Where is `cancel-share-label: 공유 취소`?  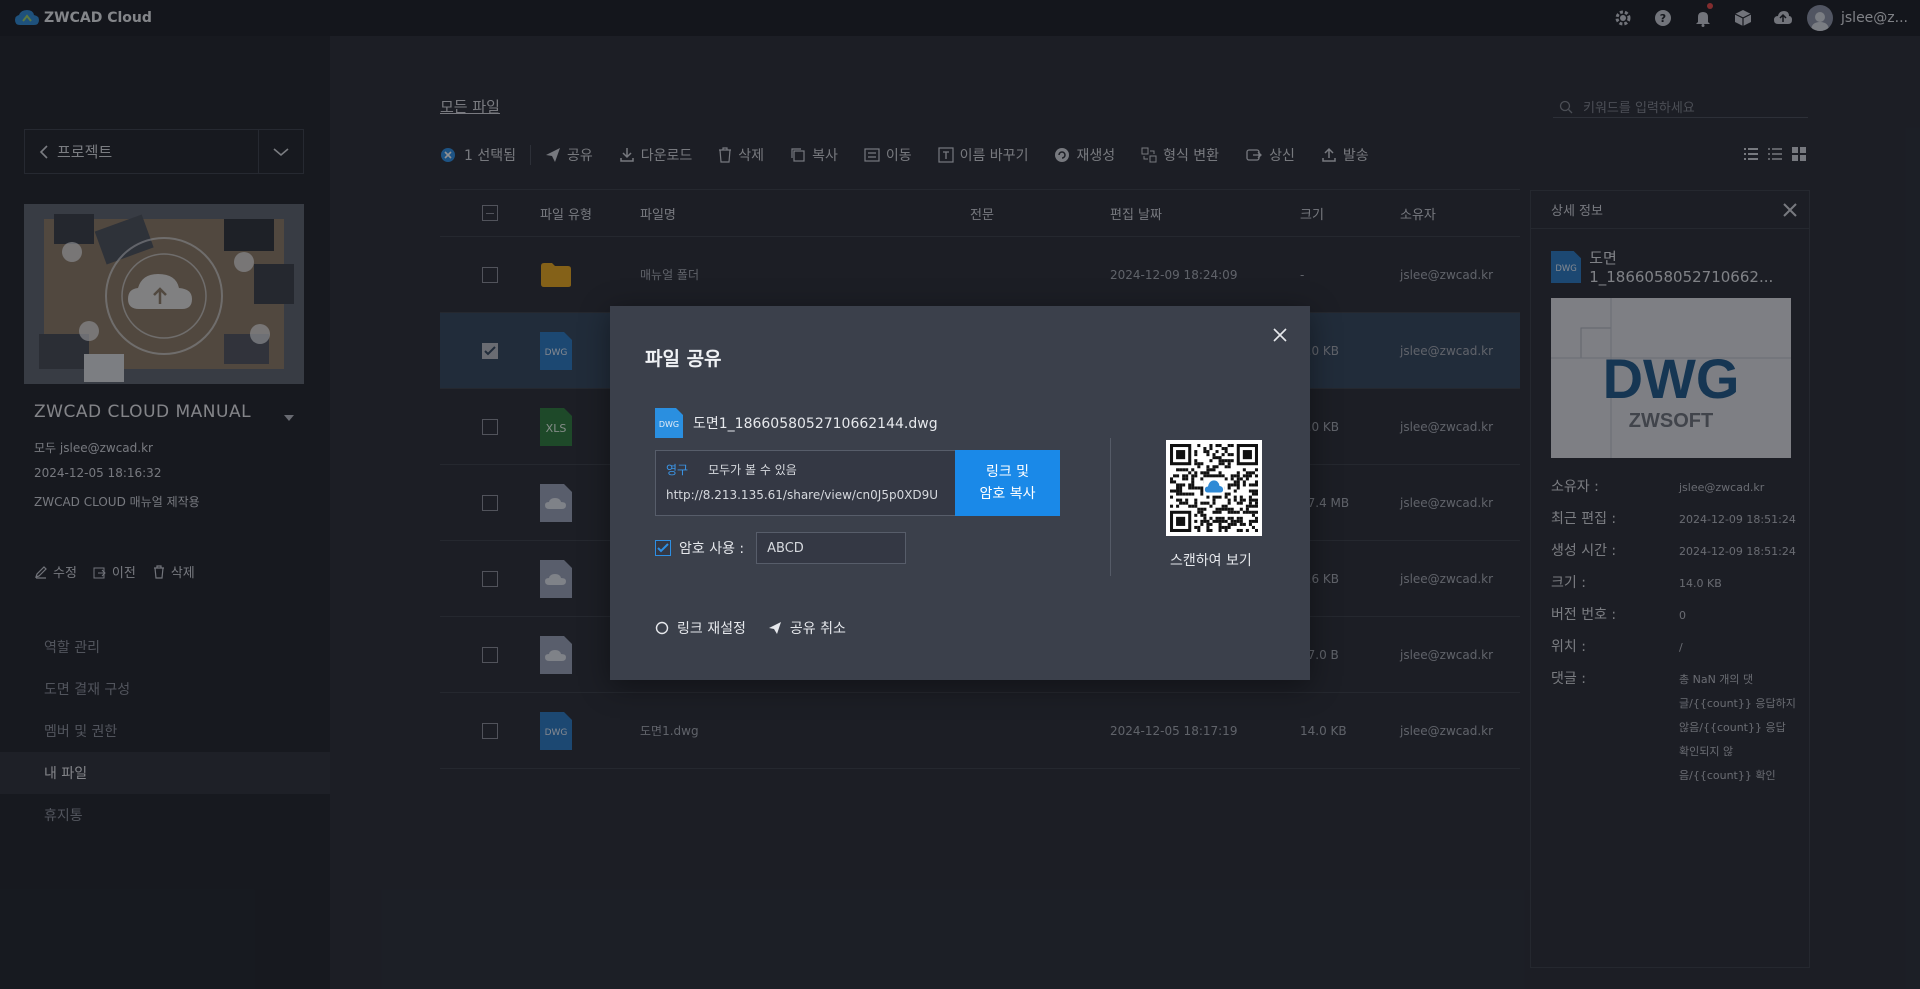 cancel-share-label: 공유 취소 is located at coordinates (817, 629).